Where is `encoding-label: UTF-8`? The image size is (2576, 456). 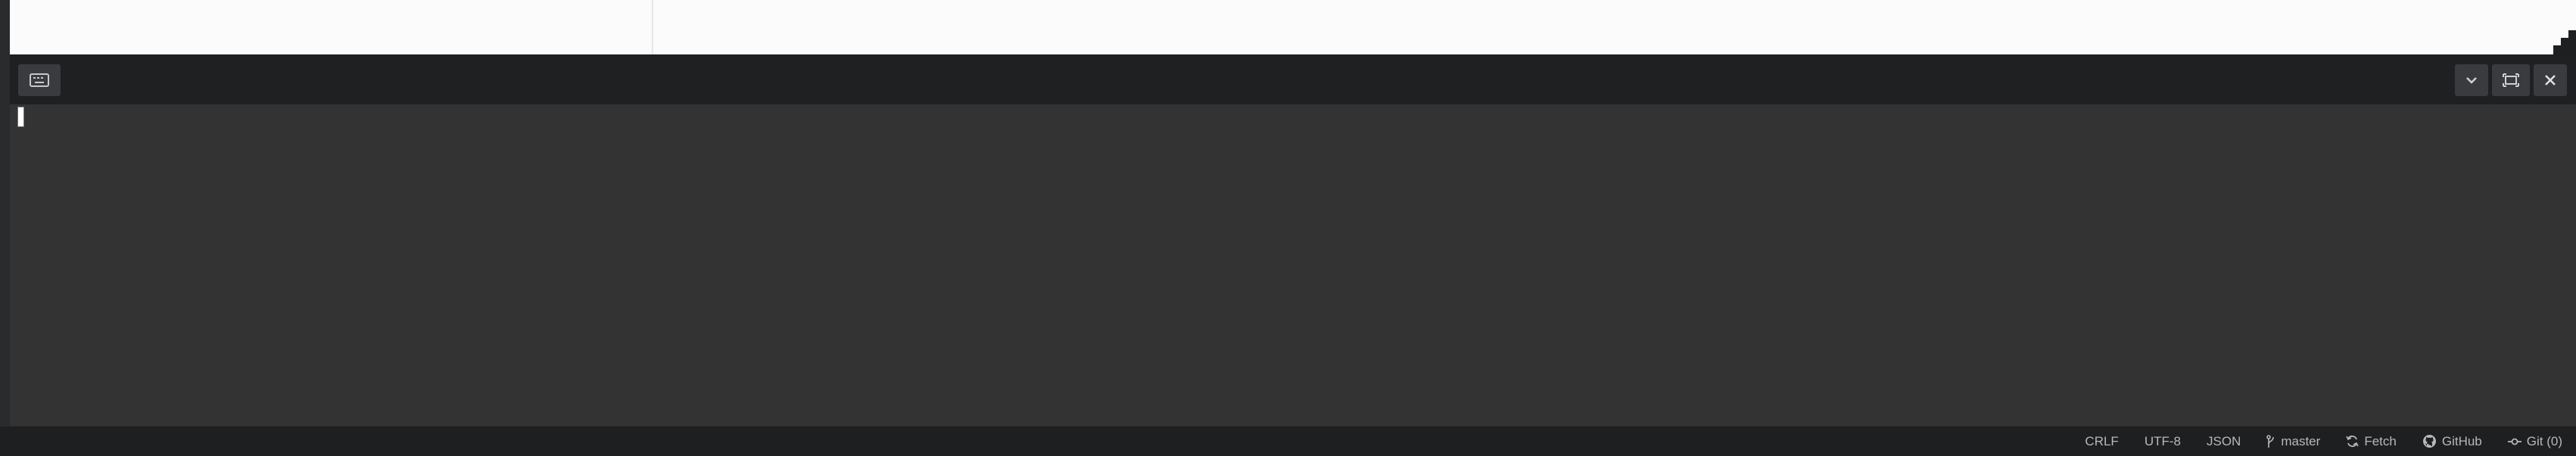
encoding-label: UTF-8 is located at coordinates (2162, 441).